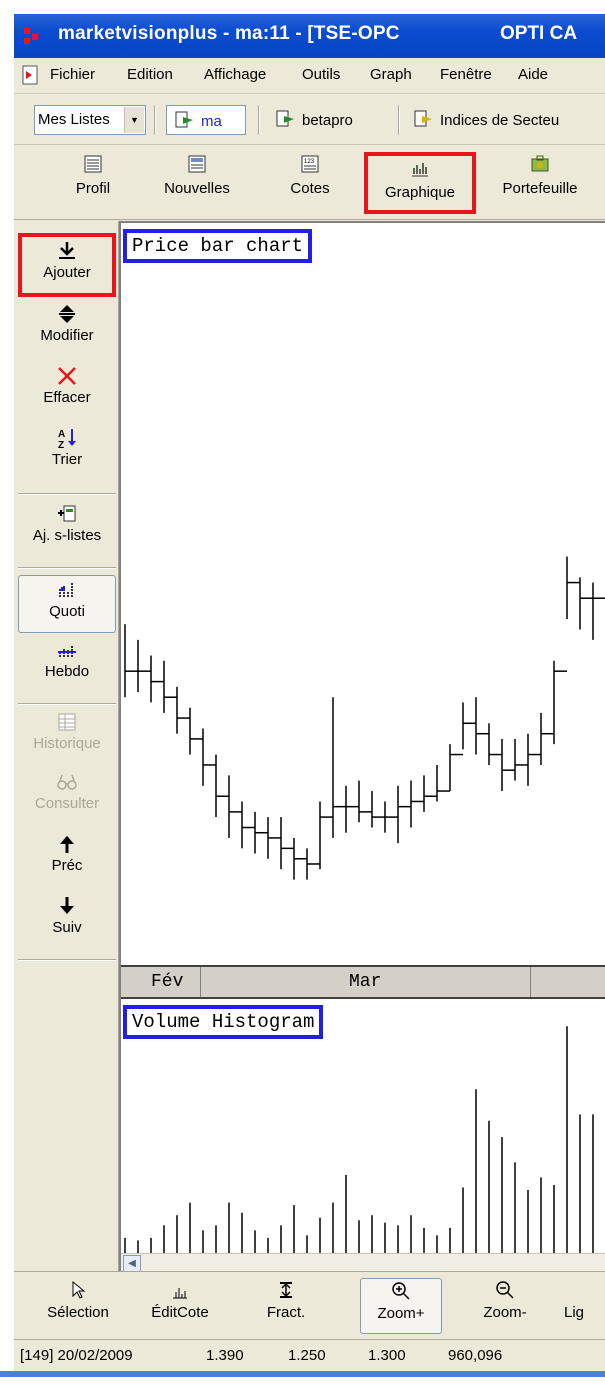 Image resolution: width=605 pixels, height=1386 pixels. Describe the element at coordinates (67, 844) in the screenshot. I see `arrow-up-icon` at that location.